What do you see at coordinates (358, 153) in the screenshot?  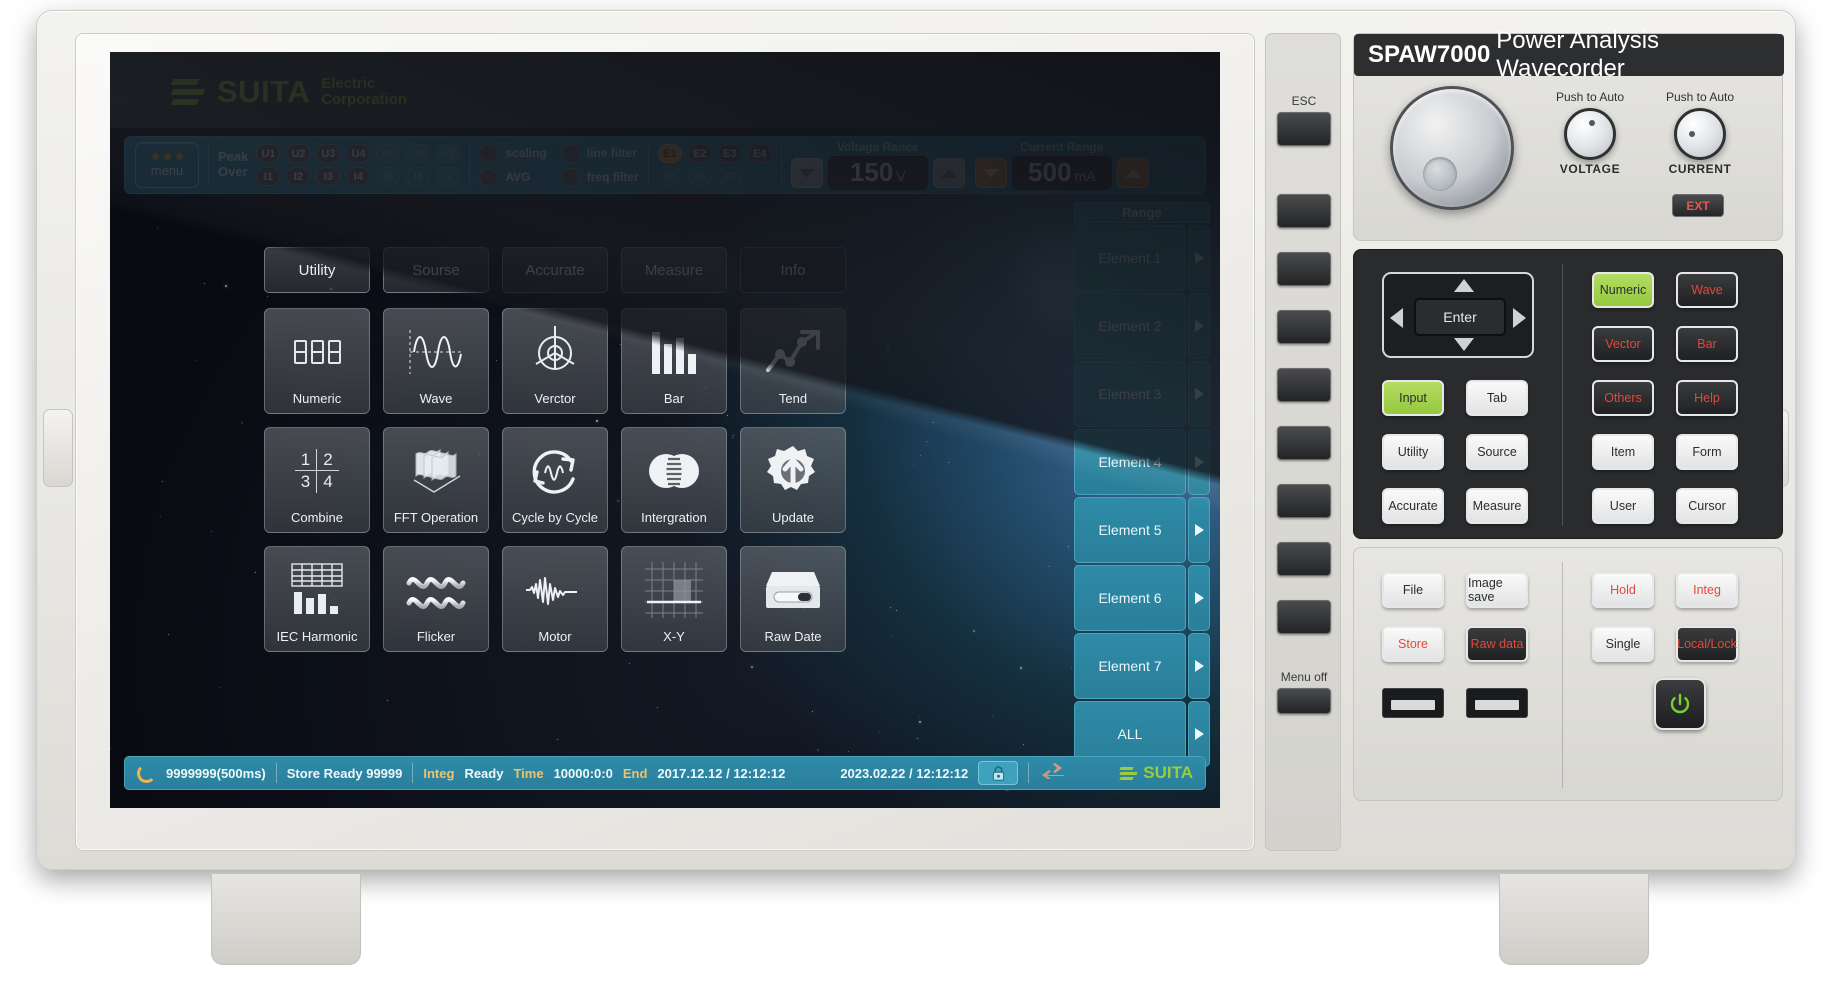 I see `voltage-chip-u4: U4` at bounding box center [358, 153].